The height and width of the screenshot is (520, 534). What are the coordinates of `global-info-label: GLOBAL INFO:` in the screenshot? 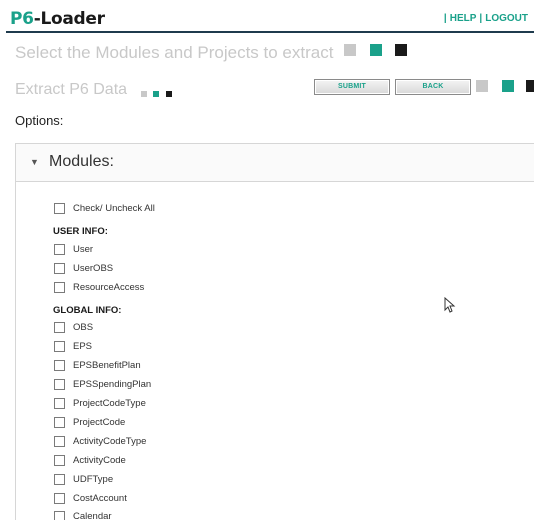 It's located at (87, 310).